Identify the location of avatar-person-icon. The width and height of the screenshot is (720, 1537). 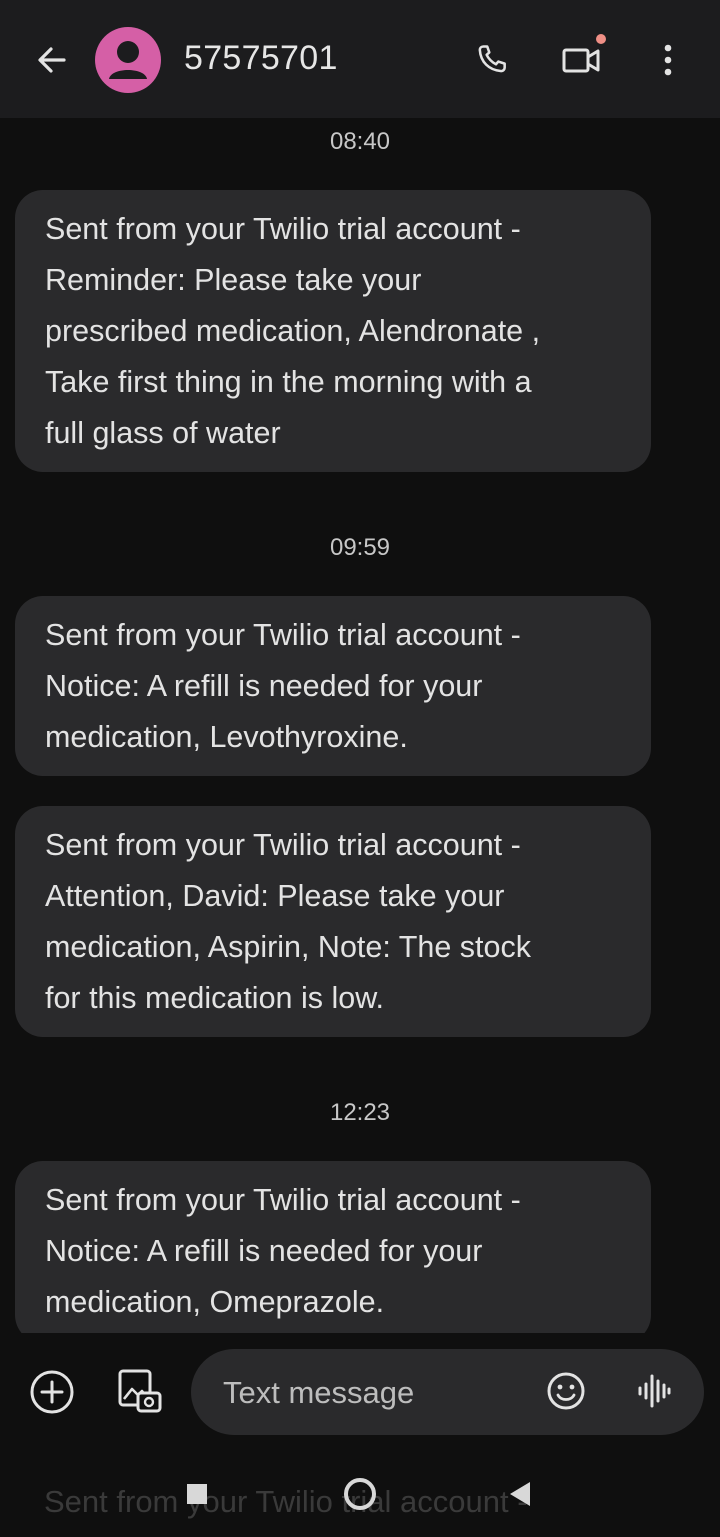
(128, 60).